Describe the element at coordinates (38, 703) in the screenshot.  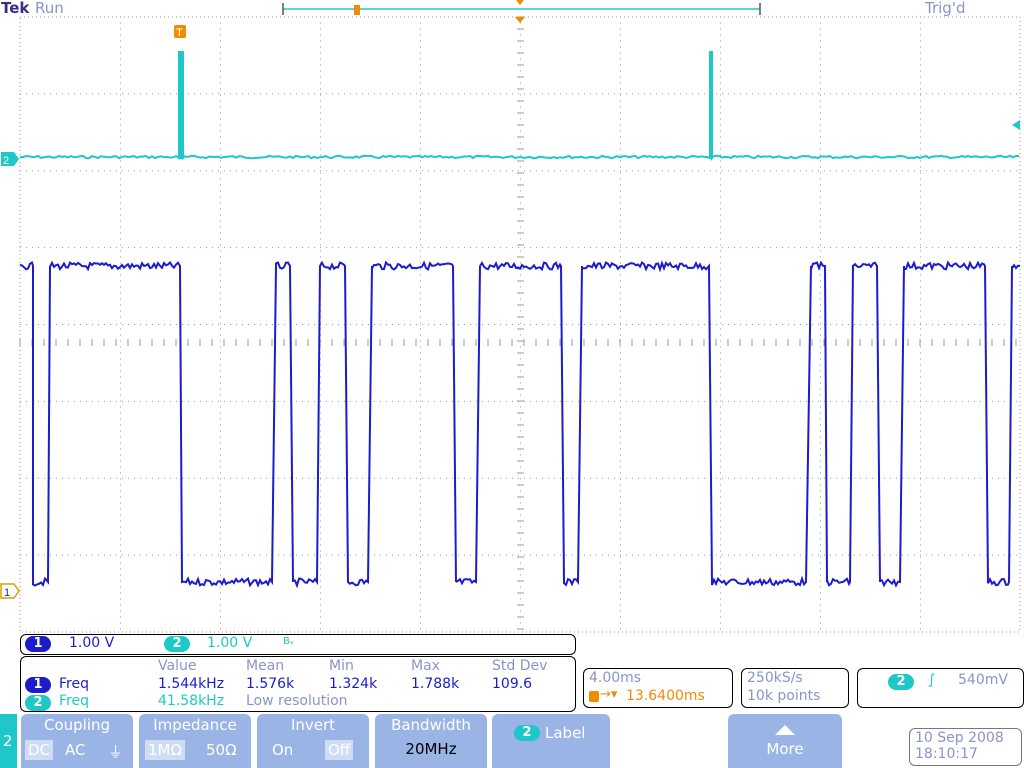
I see `meas-row2-channel-badge: 2` at that location.